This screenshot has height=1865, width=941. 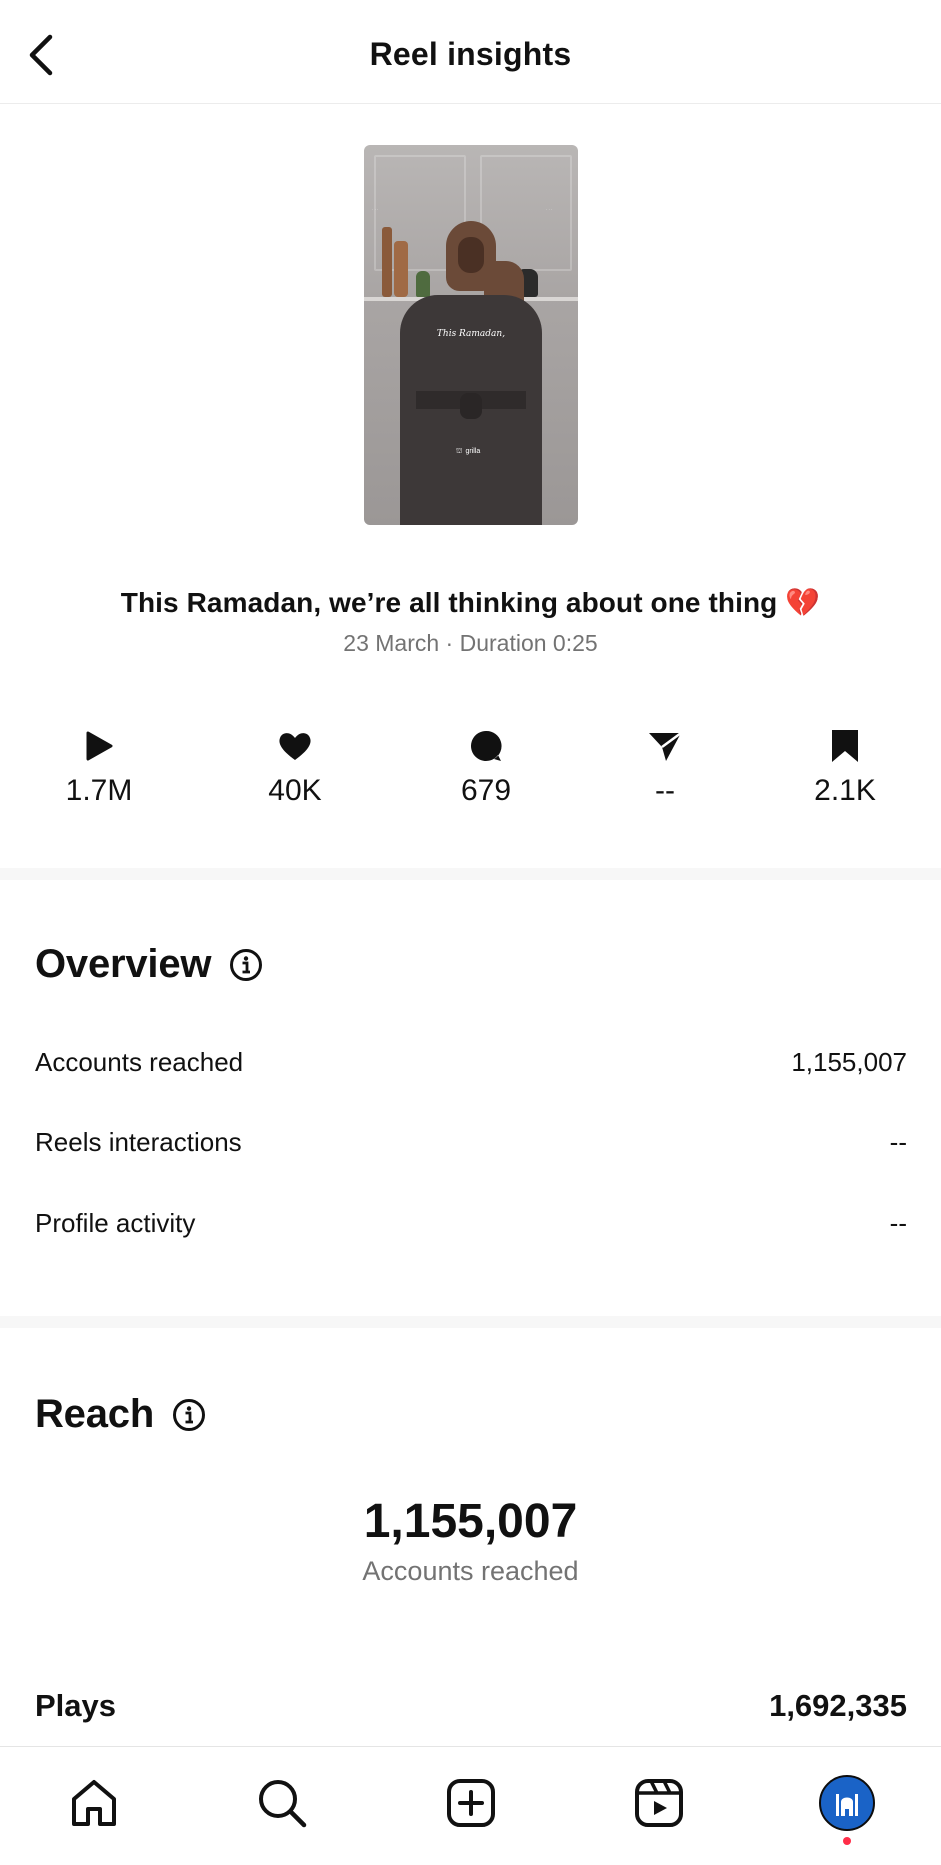 I want to click on search-icon, so click(x=283, y=1804).